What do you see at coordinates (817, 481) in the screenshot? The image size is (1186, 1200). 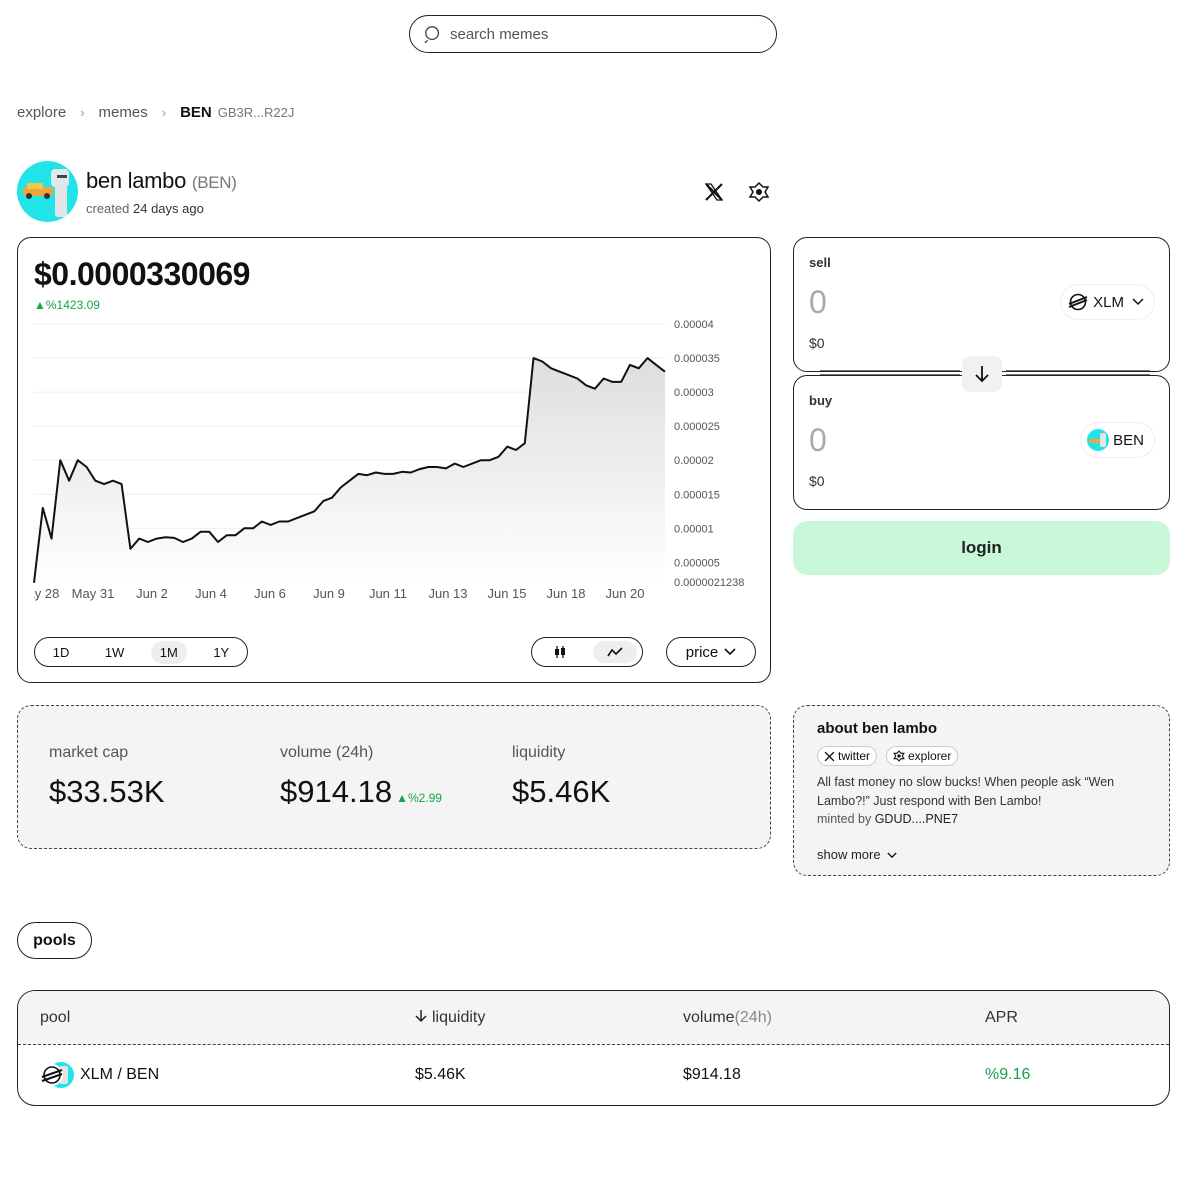 I see `buy-usd-value: $0` at bounding box center [817, 481].